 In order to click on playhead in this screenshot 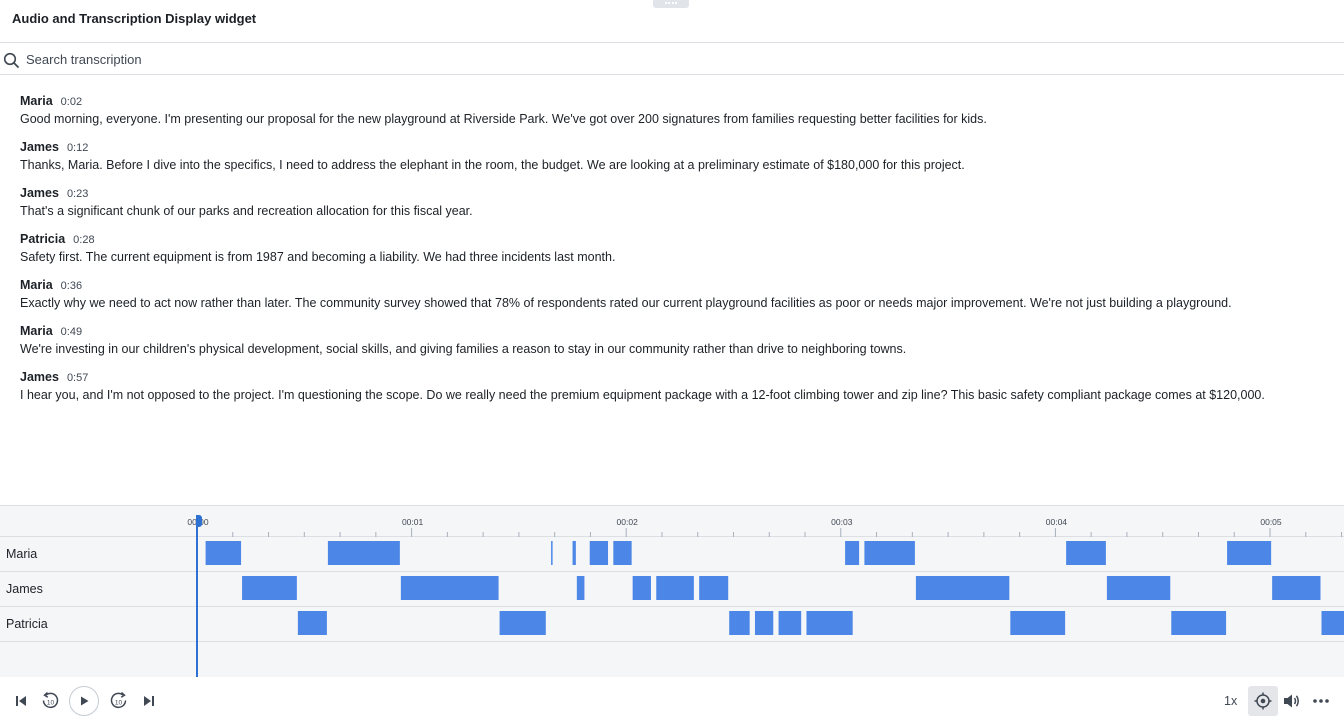, I will do `click(197, 596)`.